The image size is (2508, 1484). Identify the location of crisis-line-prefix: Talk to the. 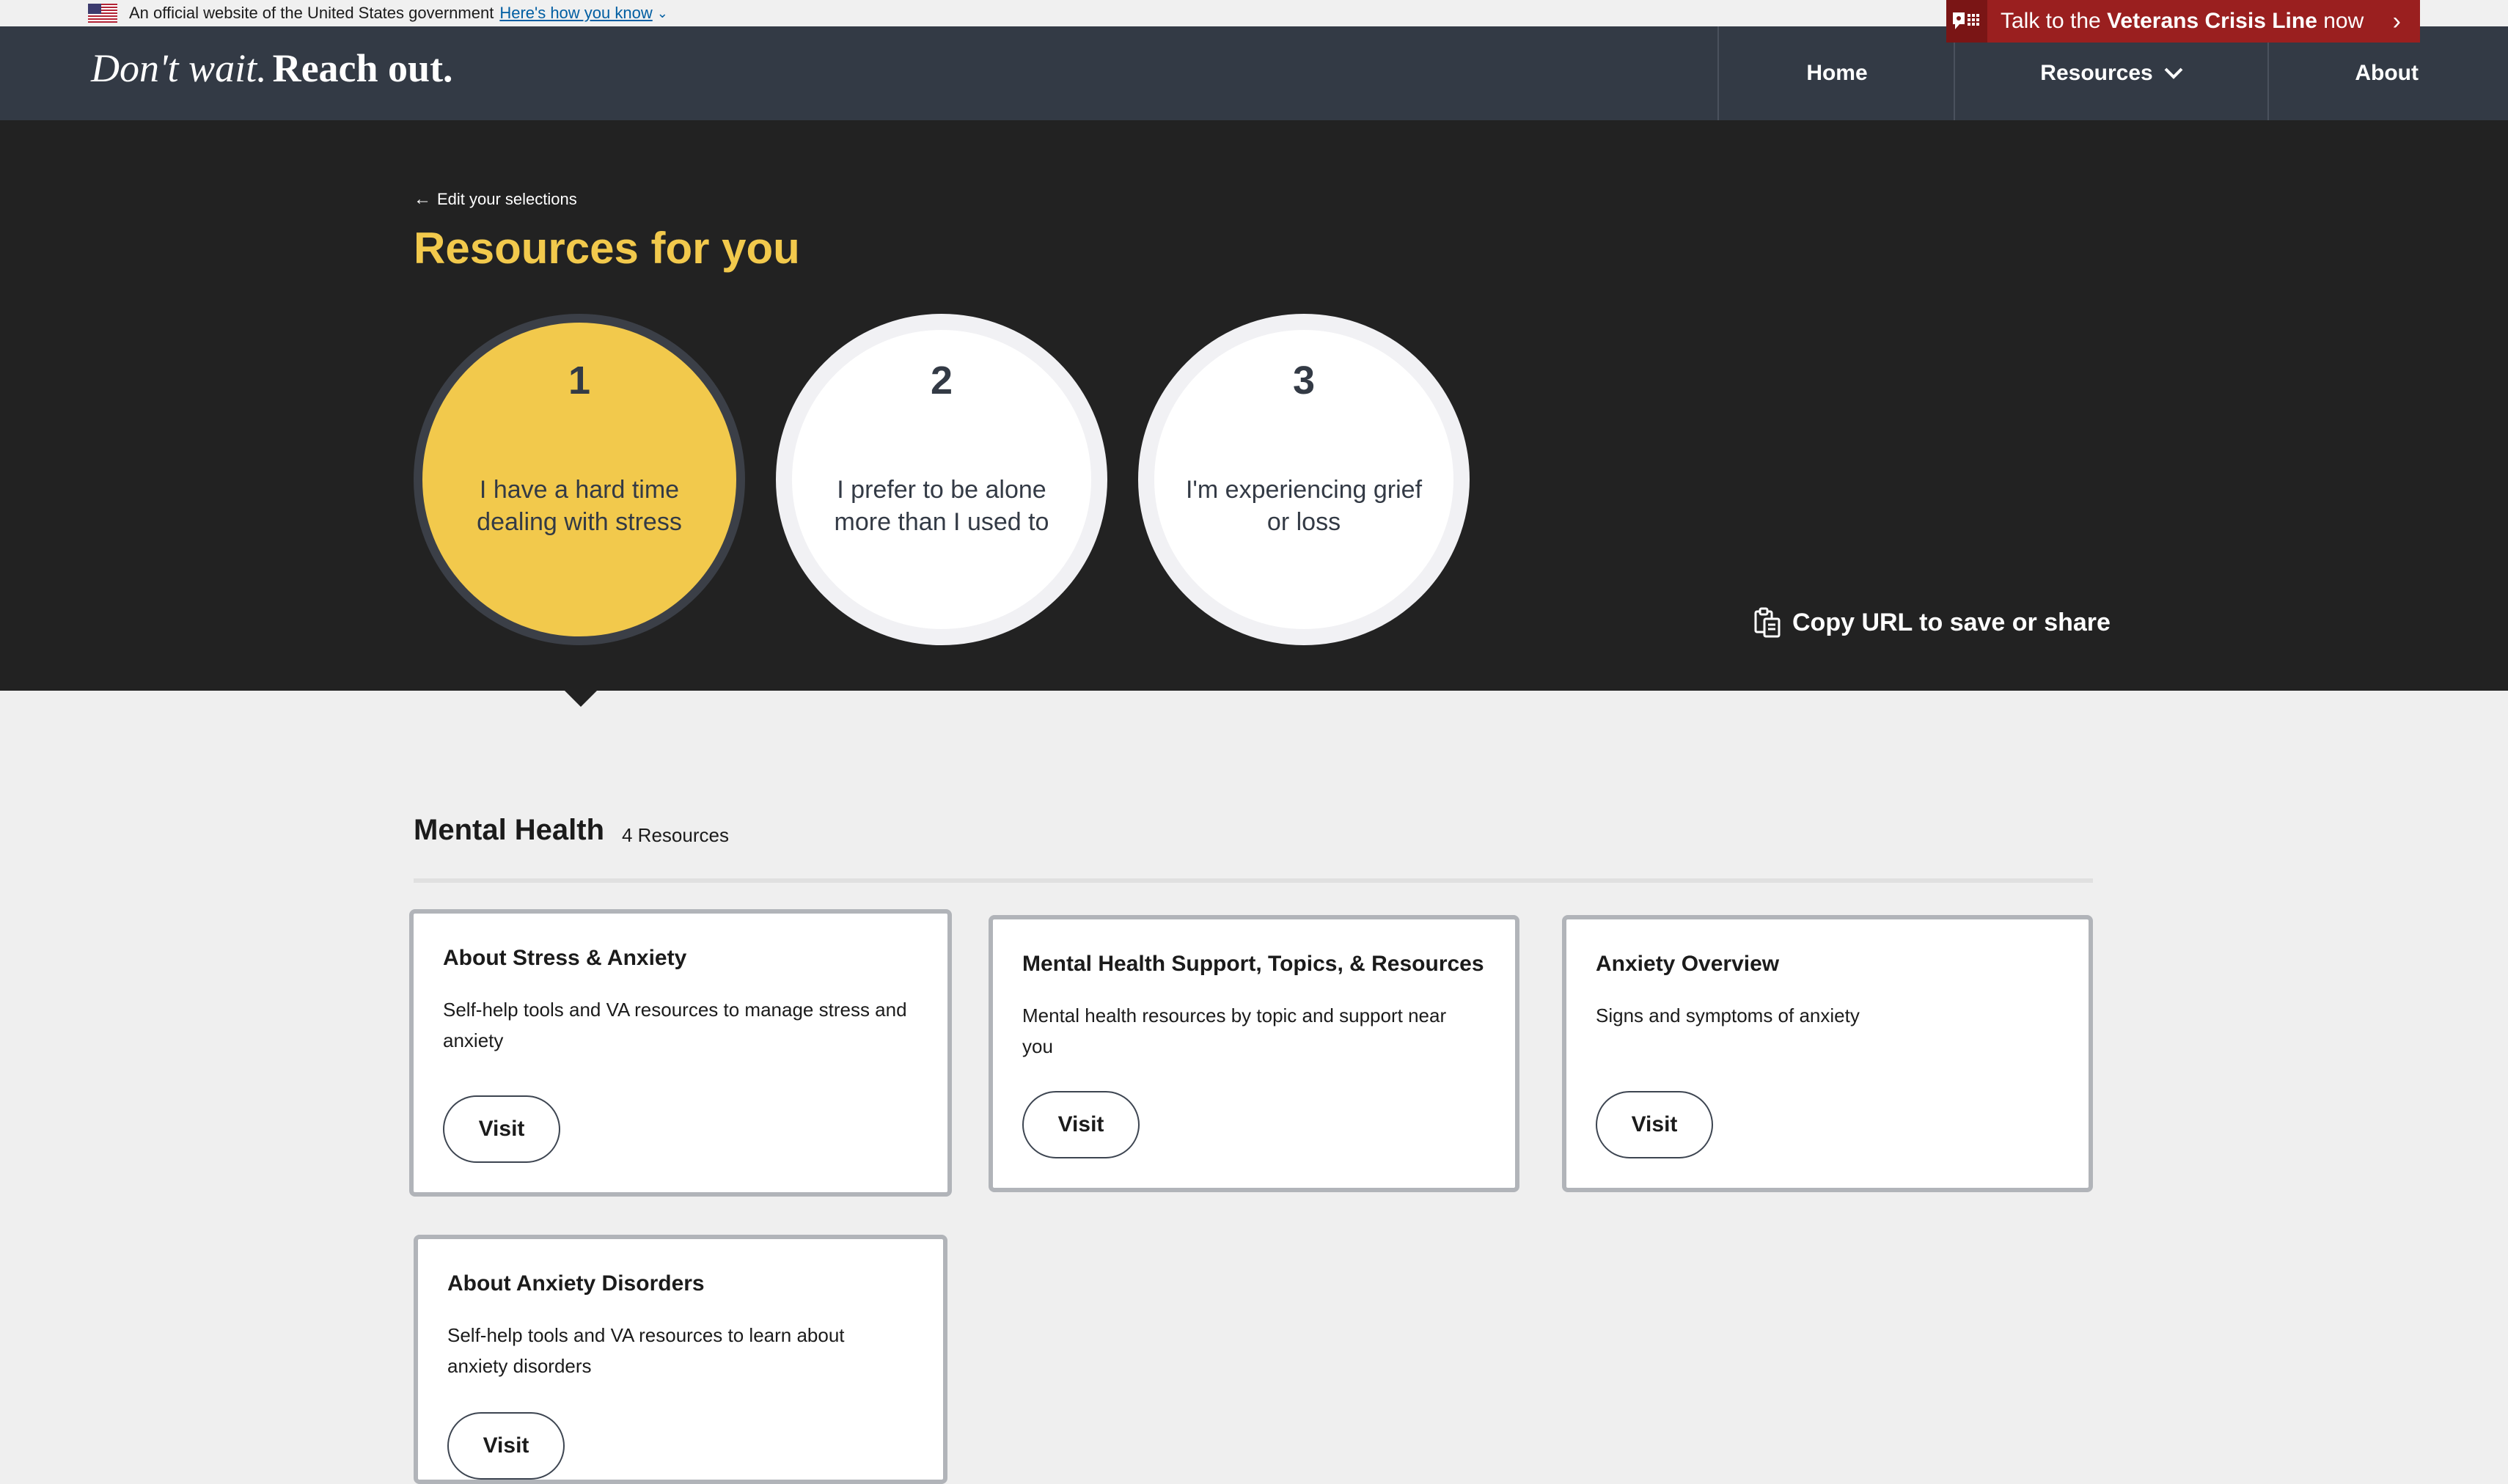
(2054, 21).